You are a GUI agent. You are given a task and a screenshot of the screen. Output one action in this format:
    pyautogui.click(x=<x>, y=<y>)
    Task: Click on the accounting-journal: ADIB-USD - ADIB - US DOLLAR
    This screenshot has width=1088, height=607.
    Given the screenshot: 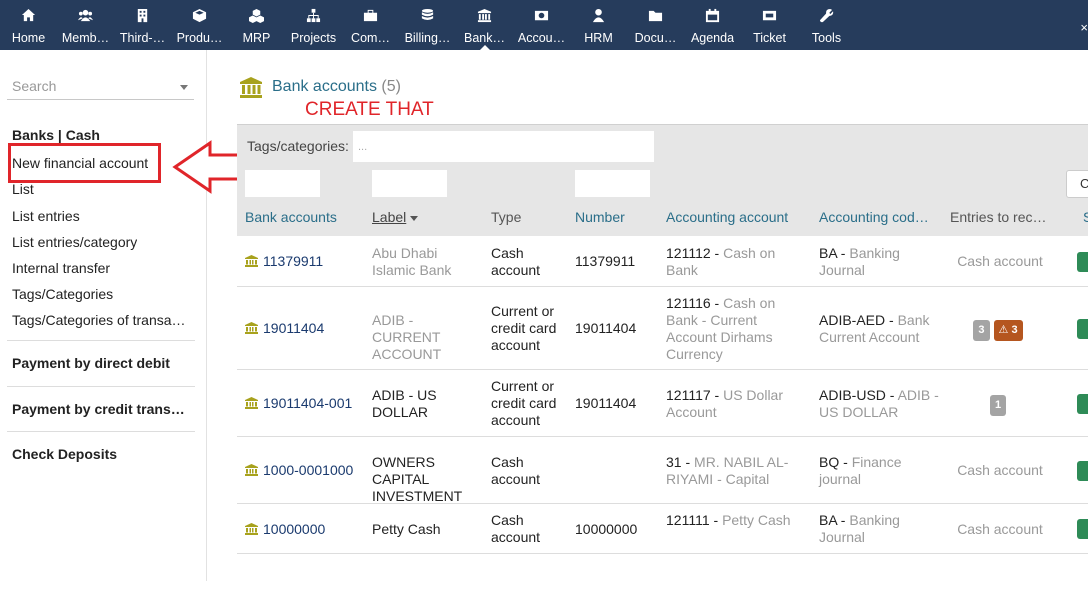 What is the action you would take?
    pyautogui.click(x=879, y=403)
    